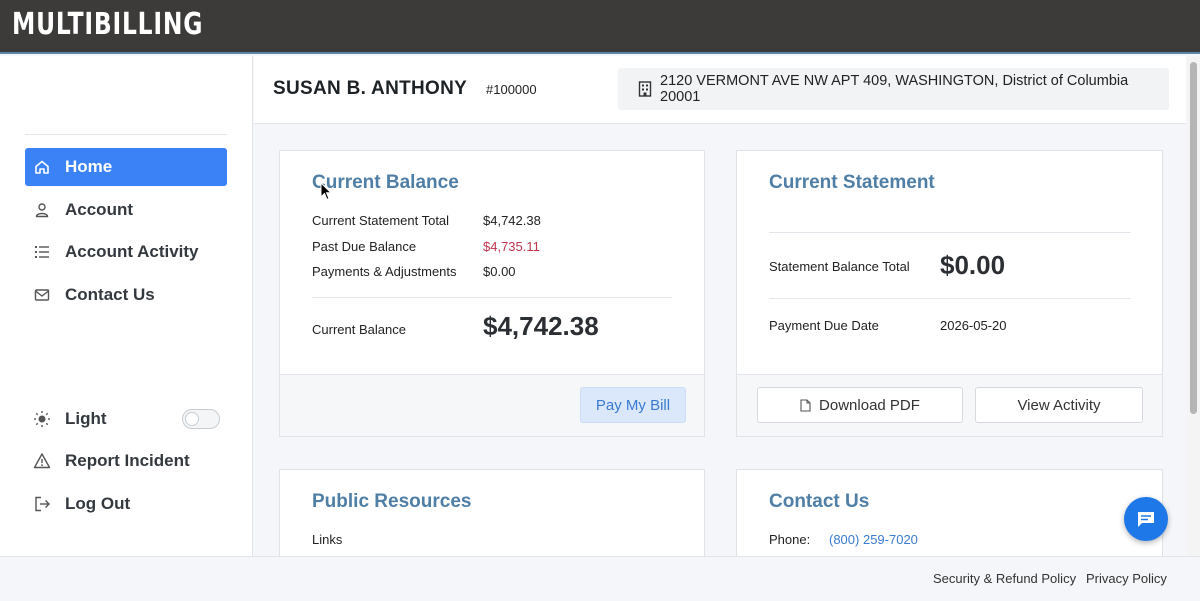 The image size is (1200, 601). What do you see at coordinates (126, 167) in the screenshot?
I see `sidebar-item-home: Home` at bounding box center [126, 167].